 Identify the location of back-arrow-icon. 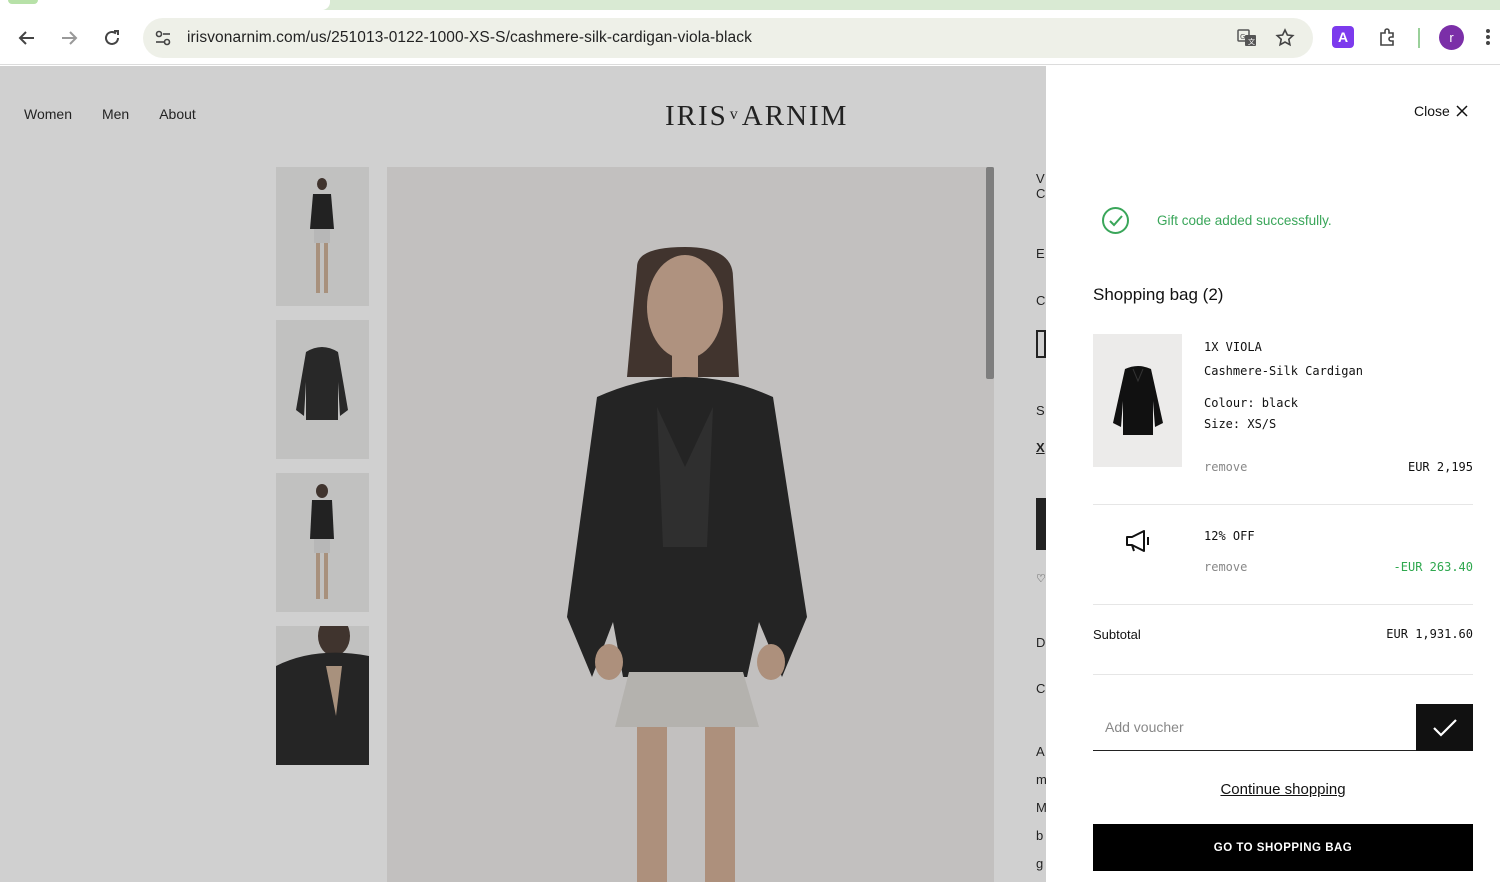
(27, 38).